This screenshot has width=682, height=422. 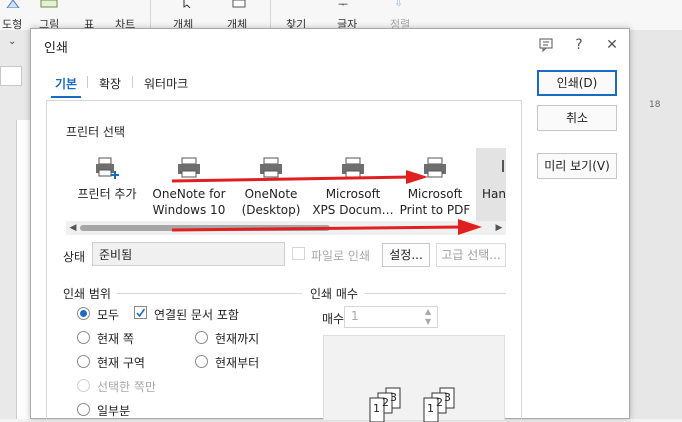 What do you see at coordinates (326, 202) in the screenshot?
I see `annotation-overlay` at bounding box center [326, 202].